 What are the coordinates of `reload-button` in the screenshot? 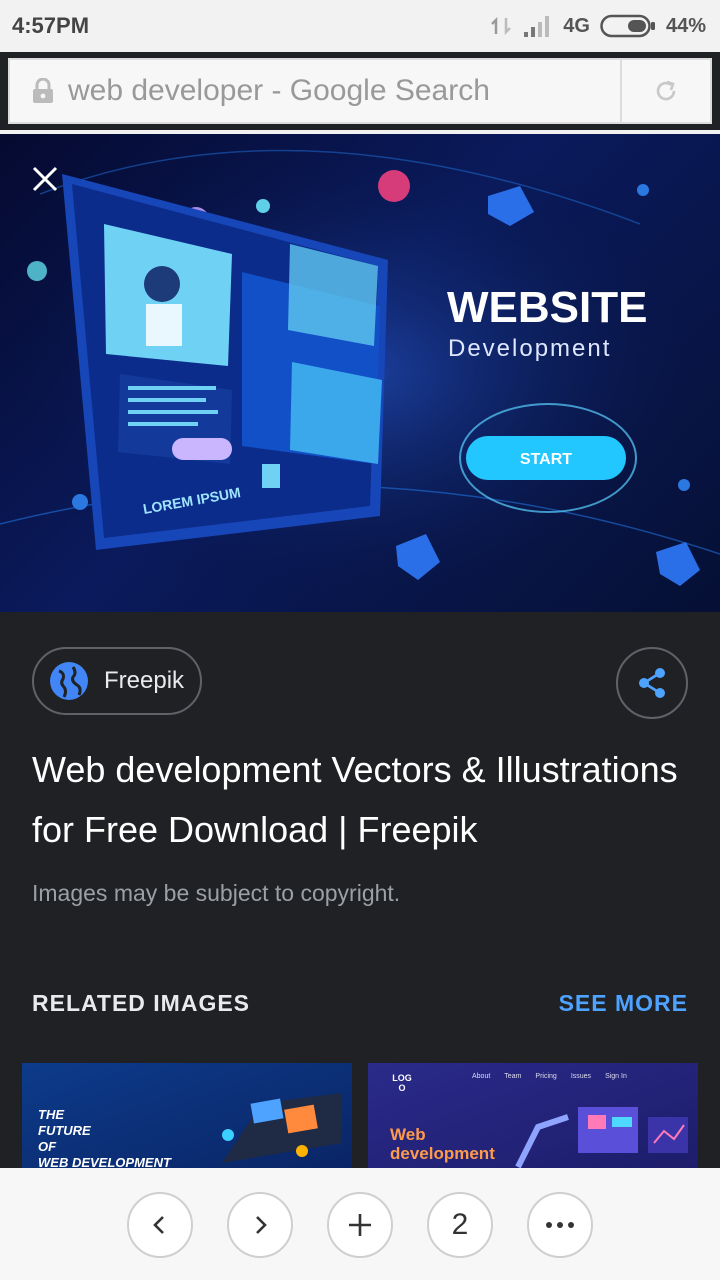 It's located at (665, 91).